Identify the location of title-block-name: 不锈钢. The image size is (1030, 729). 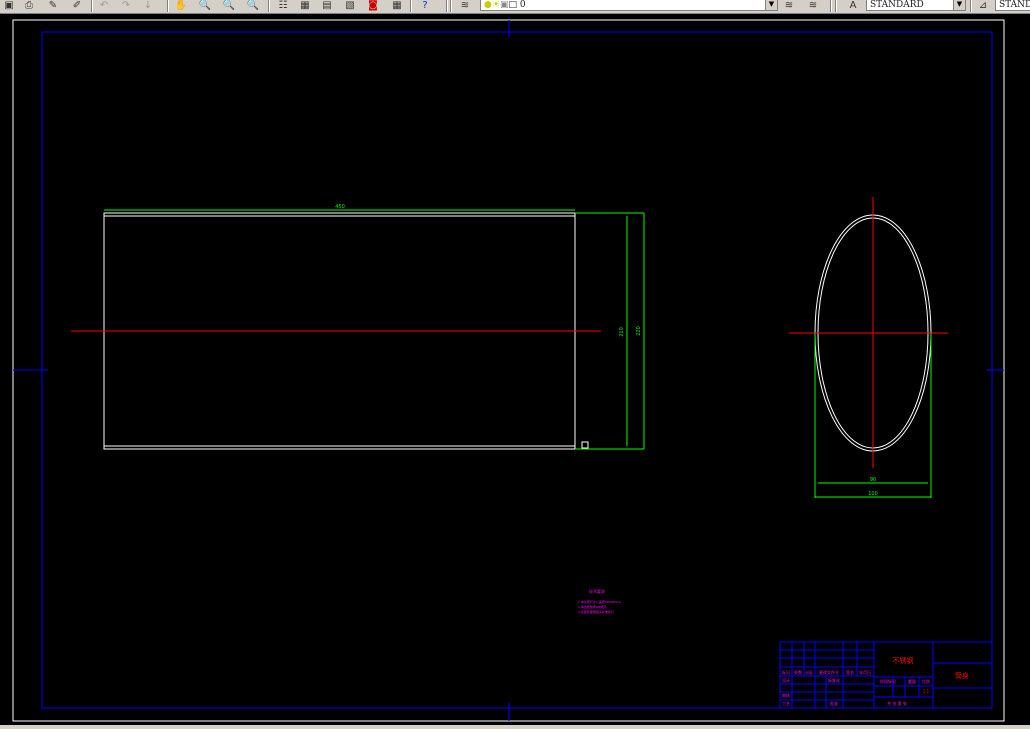
(903, 660).